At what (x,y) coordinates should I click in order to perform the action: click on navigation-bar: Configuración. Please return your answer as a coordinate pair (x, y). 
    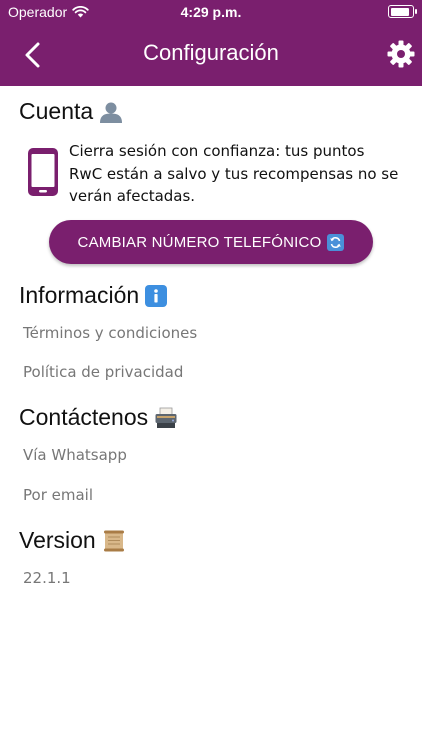
    Looking at the image, I should click on (211, 55).